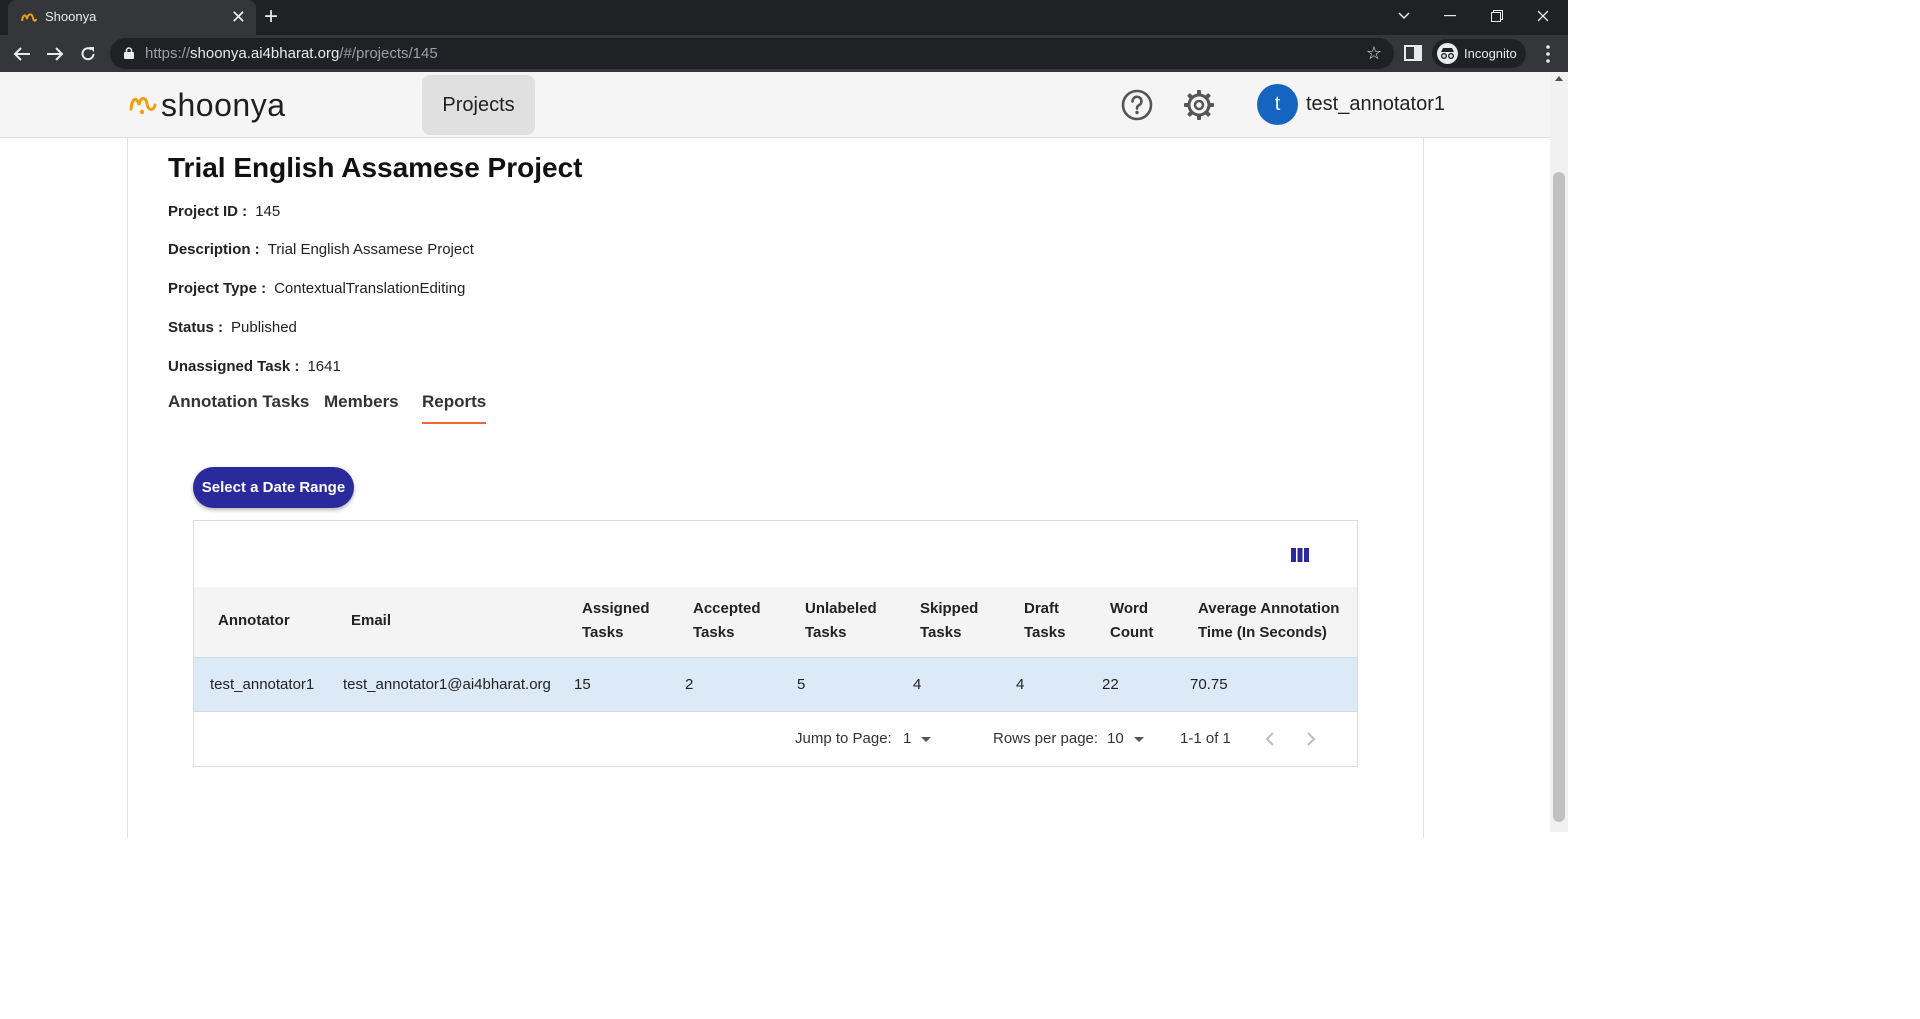 The image size is (1920, 1019). I want to click on column-header-annotator: Annotator, so click(254, 621).